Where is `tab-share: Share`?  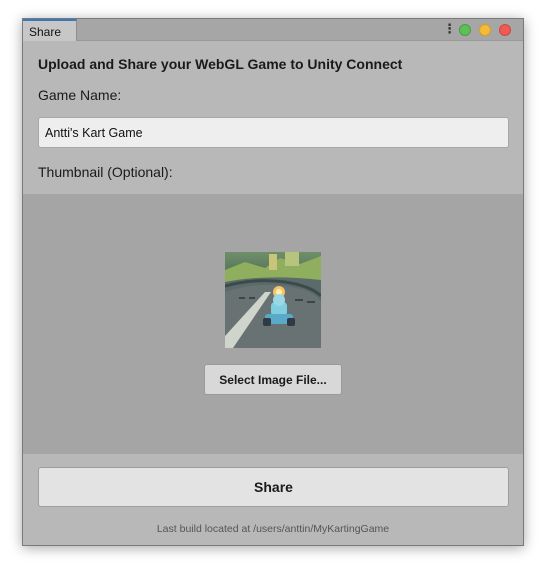 tab-share: Share is located at coordinates (50, 30).